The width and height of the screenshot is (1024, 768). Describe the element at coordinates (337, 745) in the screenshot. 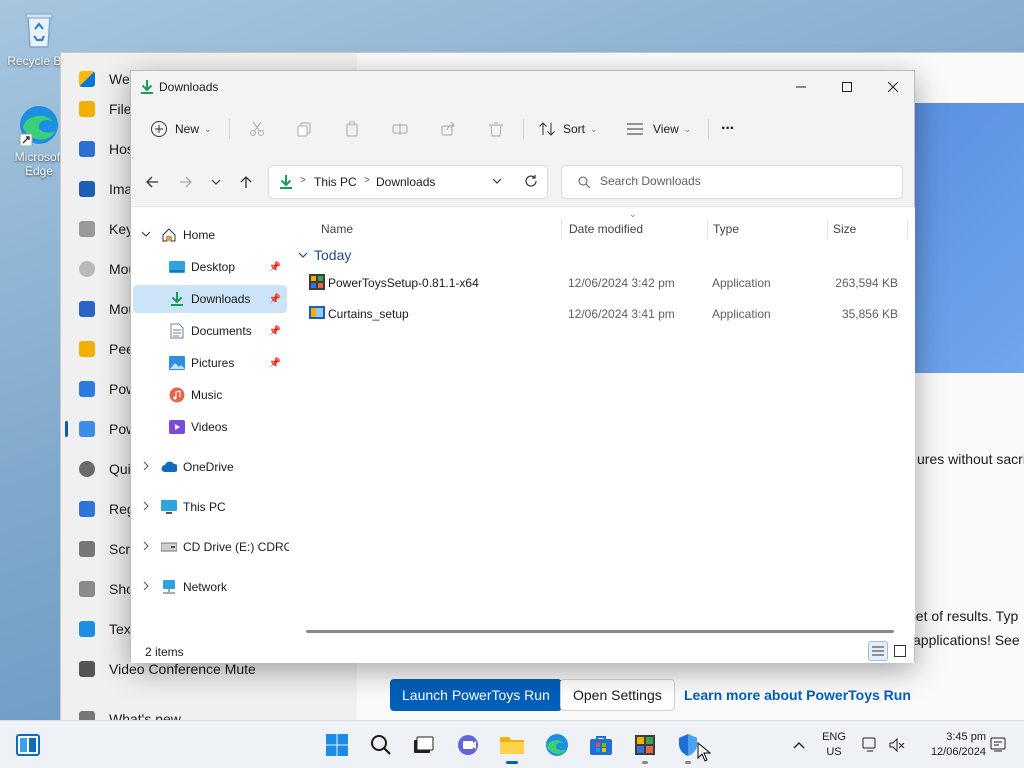

I see `start-button` at that location.